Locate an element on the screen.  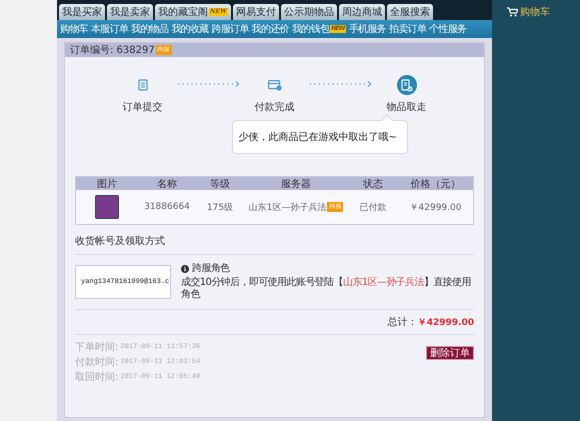
subnav-link: 我的物品 is located at coordinates (149, 29).